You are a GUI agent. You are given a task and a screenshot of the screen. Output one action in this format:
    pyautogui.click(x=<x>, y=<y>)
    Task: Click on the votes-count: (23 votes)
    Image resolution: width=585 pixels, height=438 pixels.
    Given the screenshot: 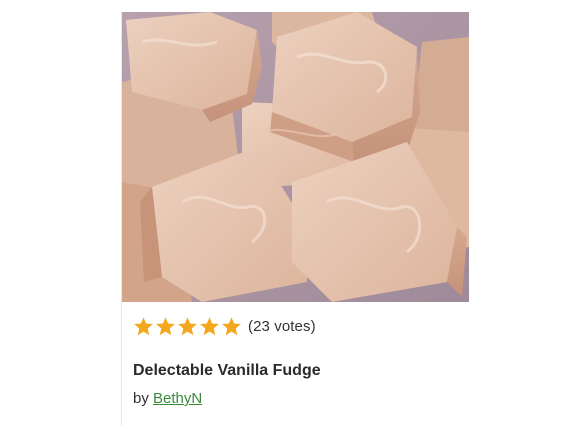 What is the action you would take?
    pyautogui.click(x=282, y=326)
    